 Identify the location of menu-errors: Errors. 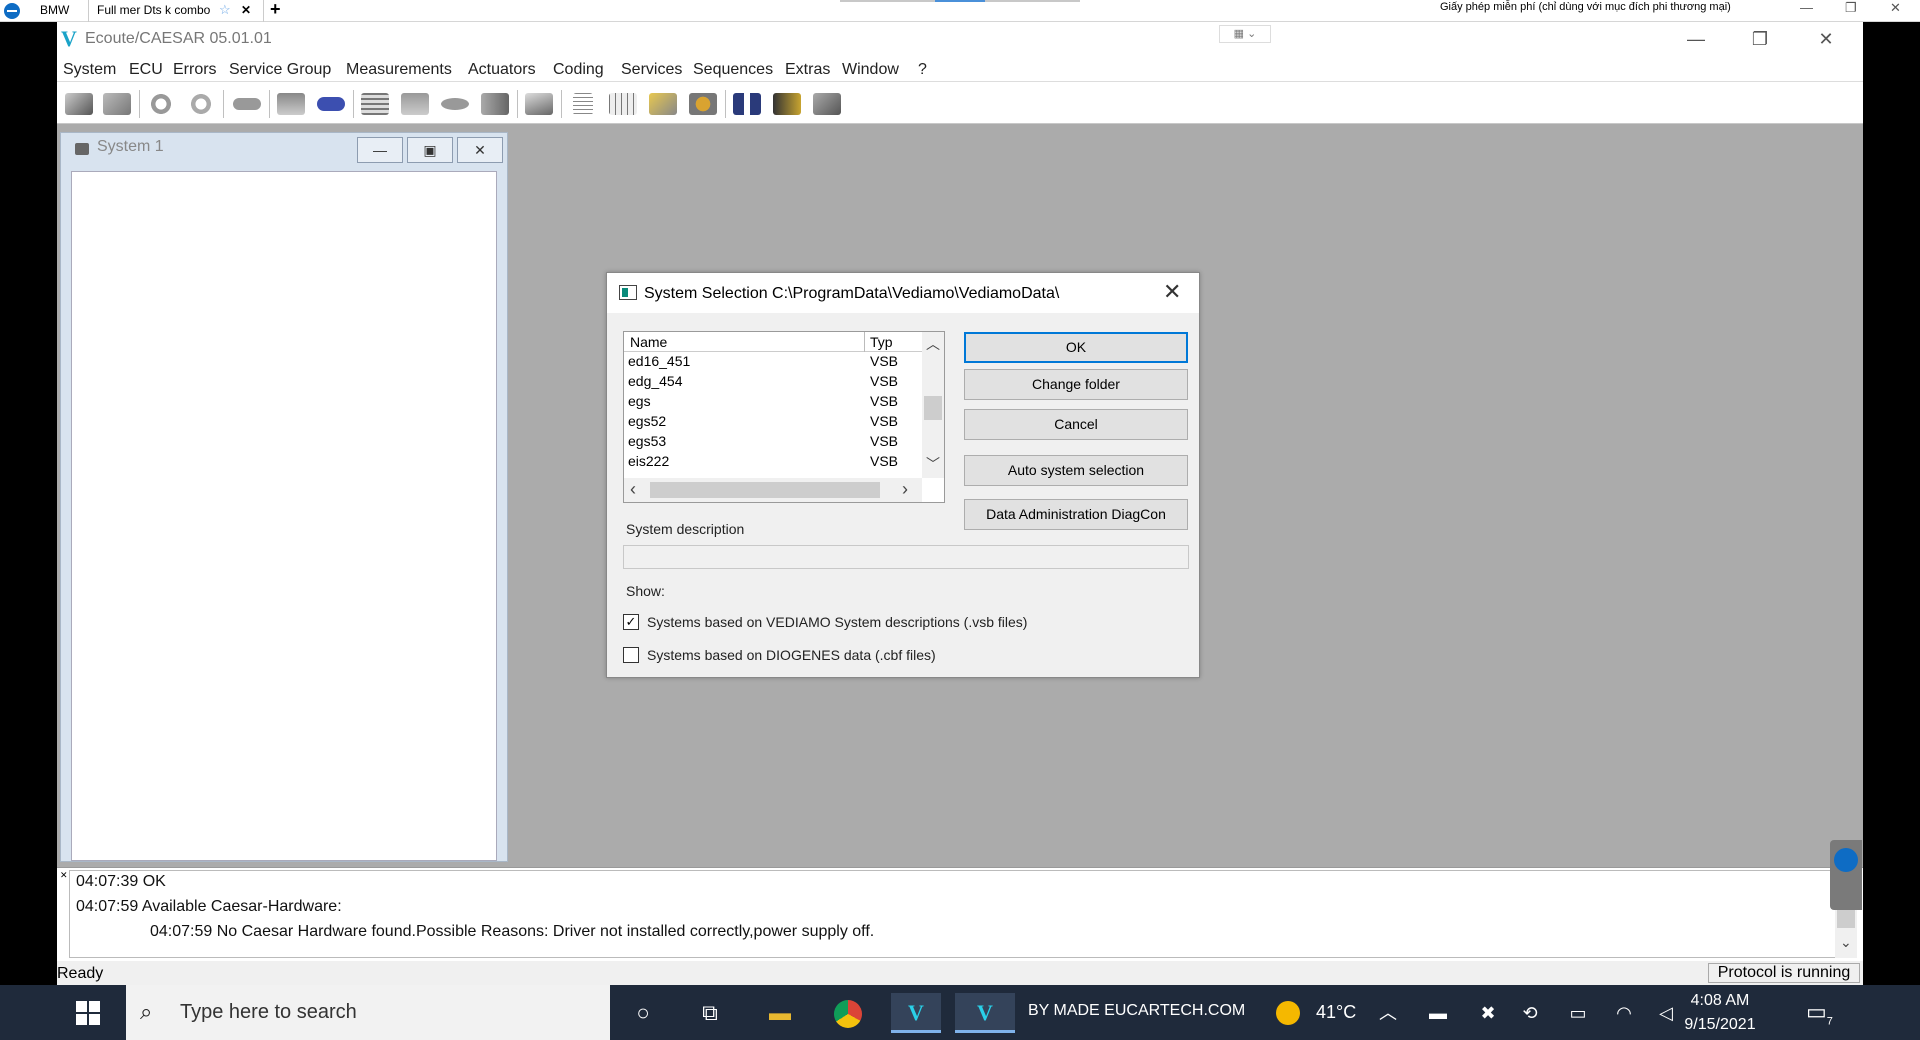
(195, 70).